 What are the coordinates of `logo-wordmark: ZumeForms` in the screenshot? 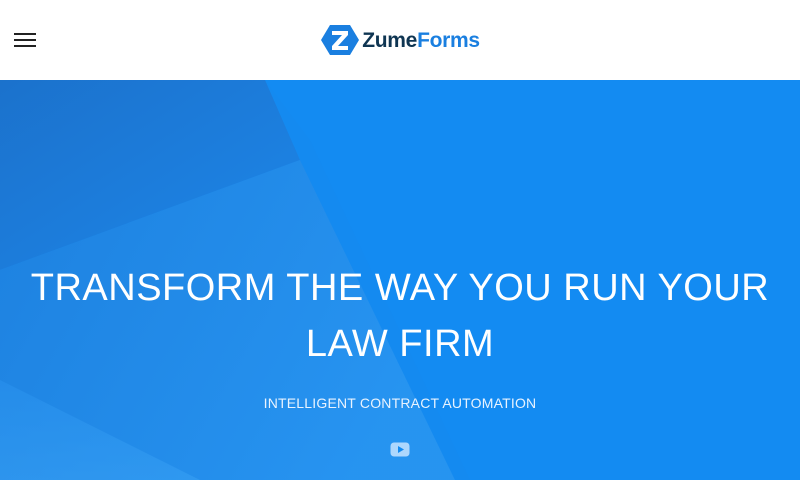 It's located at (421, 40).